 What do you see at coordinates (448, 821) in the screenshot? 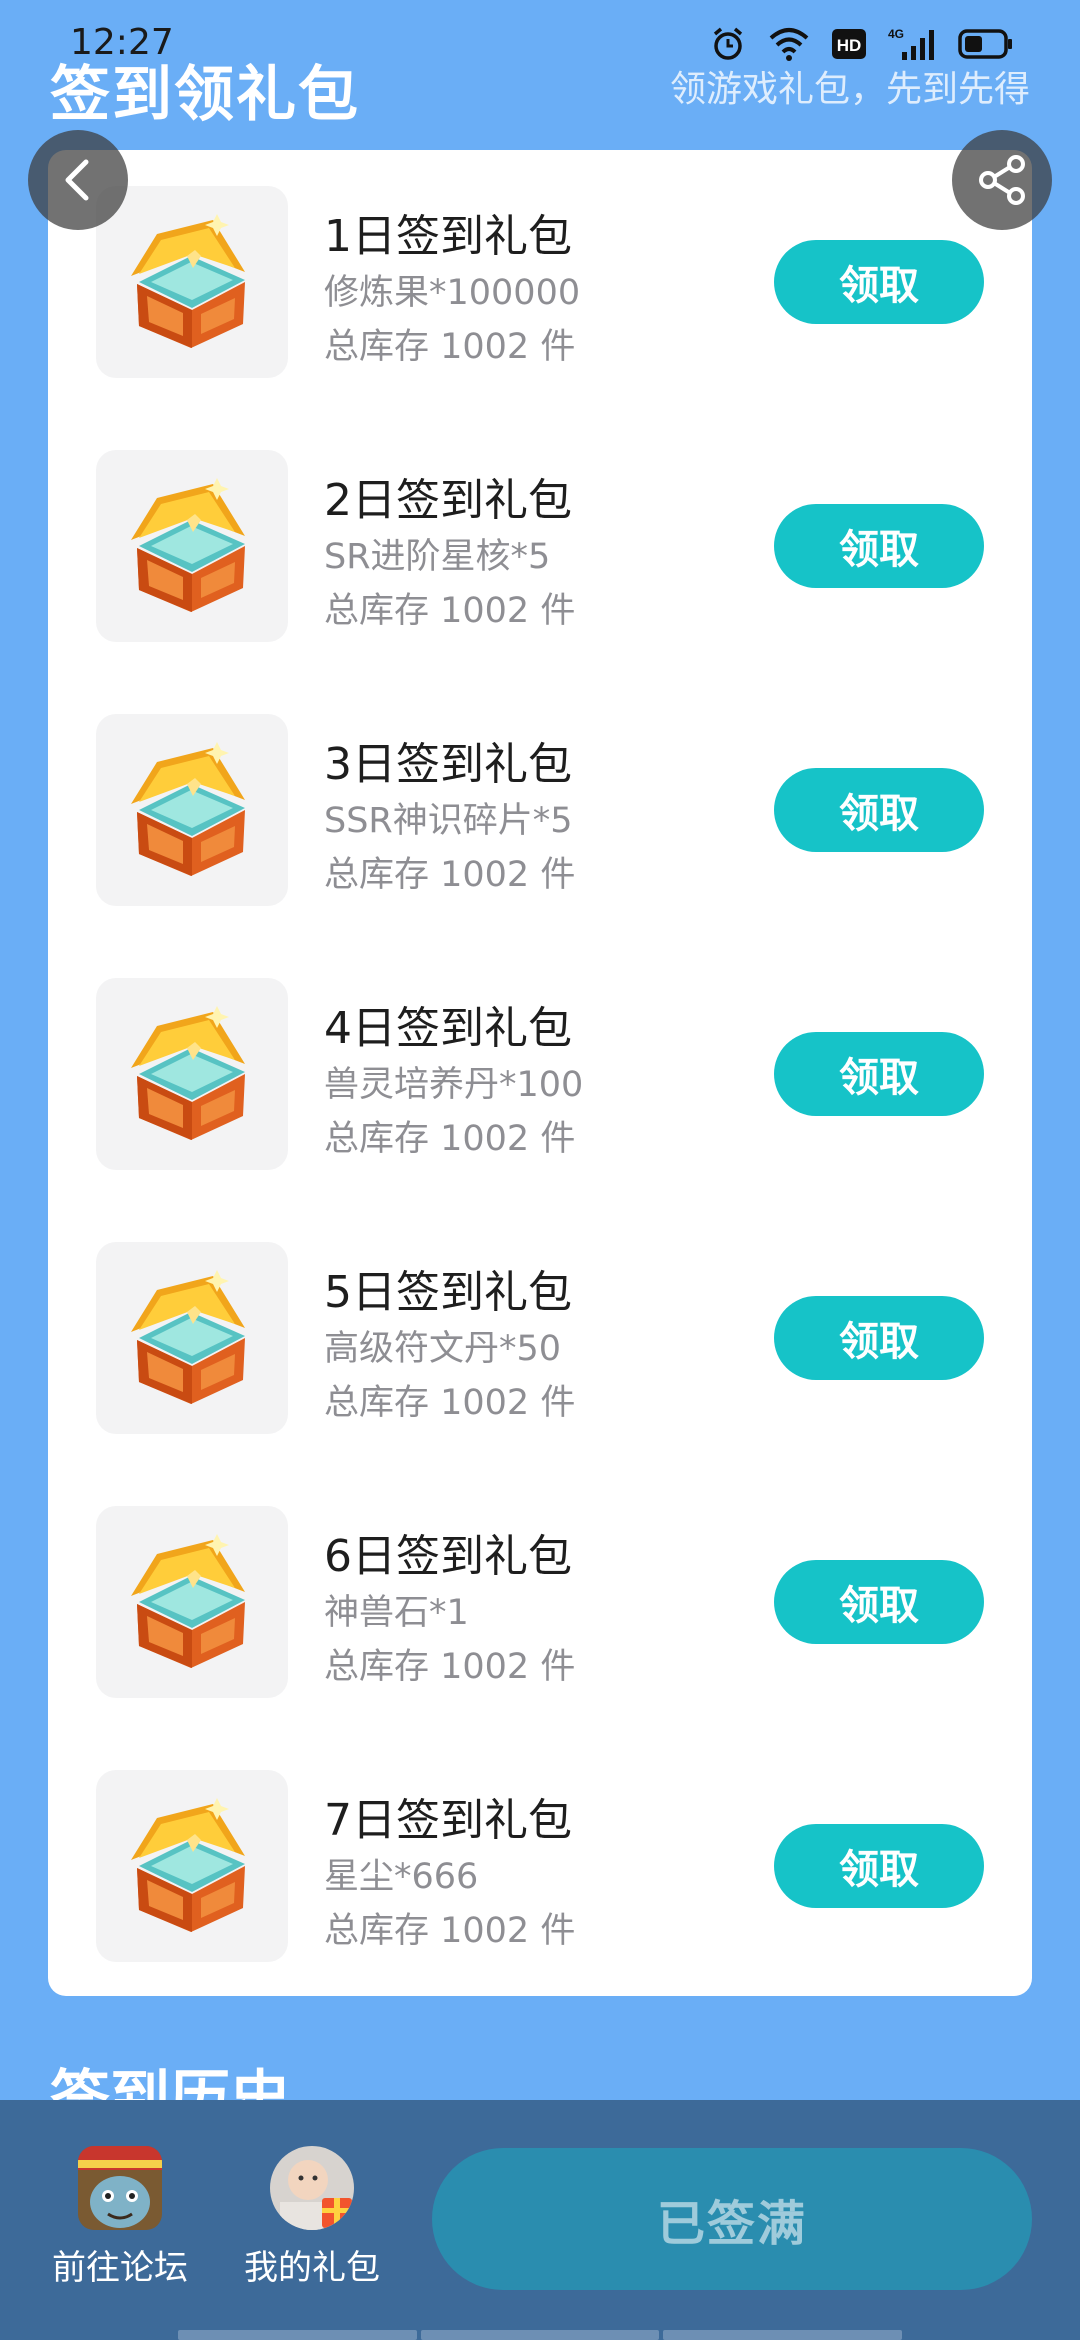
I see `gift-item: SSR神识碎片*5` at bounding box center [448, 821].